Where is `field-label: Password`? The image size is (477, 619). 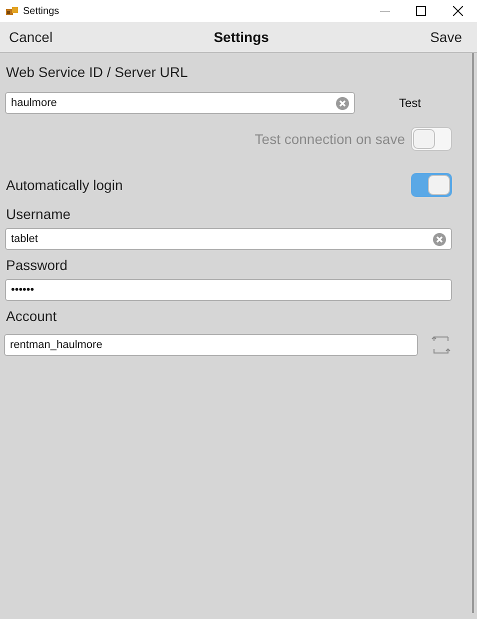
field-label: Password is located at coordinates (37, 265).